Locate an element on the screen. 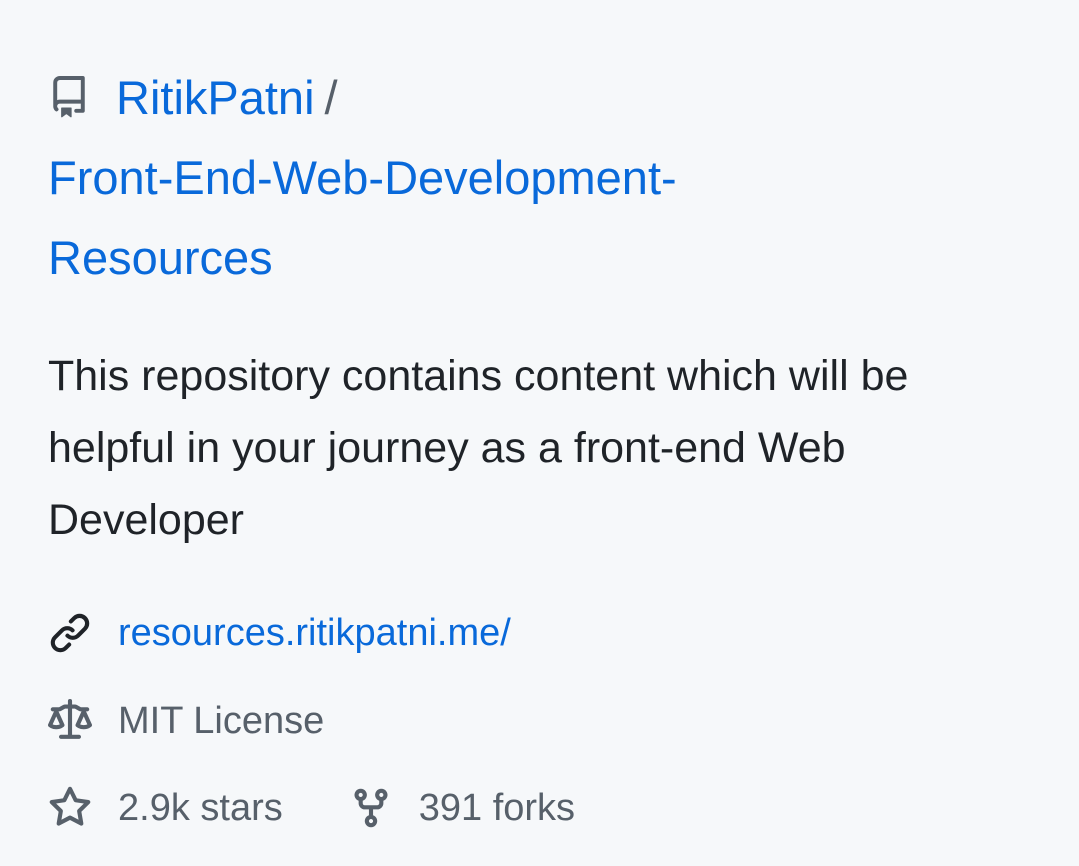  stars-count: 2.9k stars is located at coordinates (200, 808).